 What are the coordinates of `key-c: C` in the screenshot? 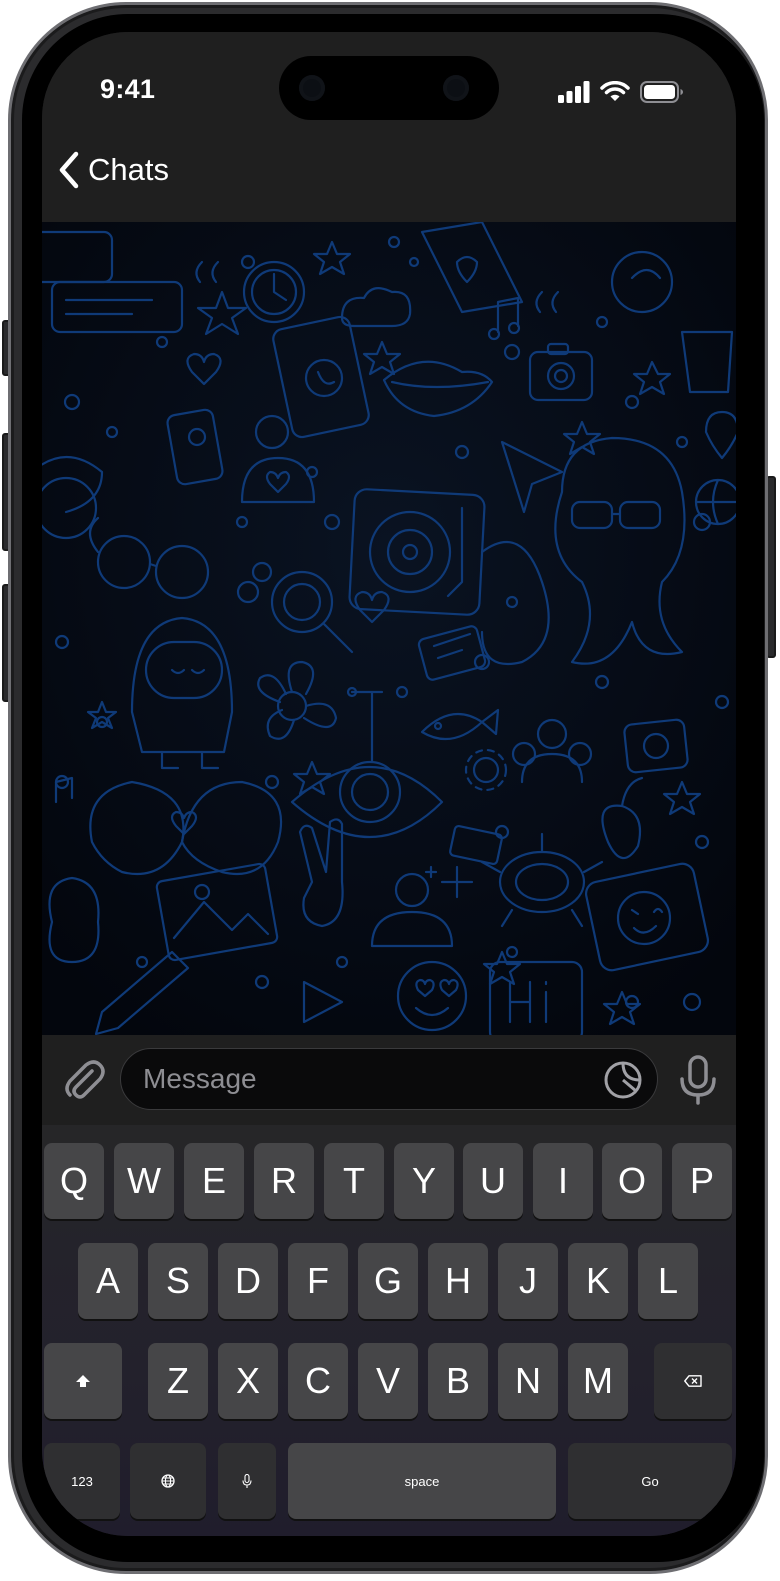 It's located at (318, 1381).